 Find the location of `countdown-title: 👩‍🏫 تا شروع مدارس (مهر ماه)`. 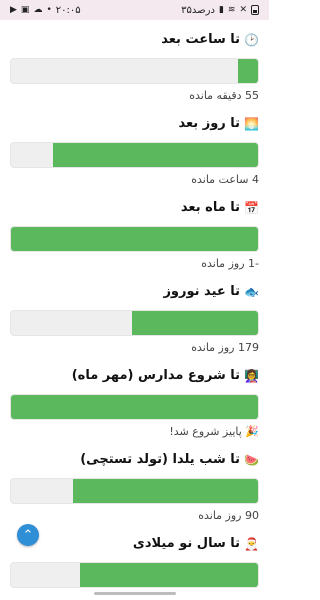

countdown-title: 👩‍🏫 تا شروع مدارس (مهر ماه) is located at coordinates (134, 376).